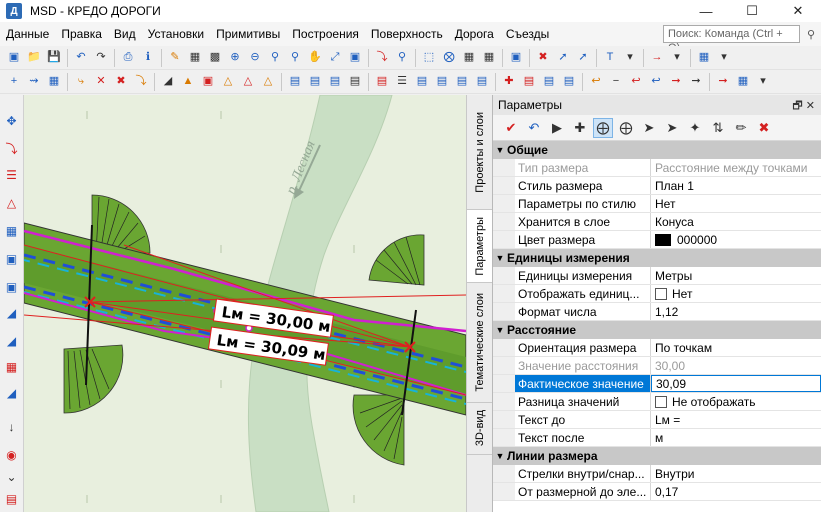  I want to click on undo-step-icon: ↶, so click(534, 128).